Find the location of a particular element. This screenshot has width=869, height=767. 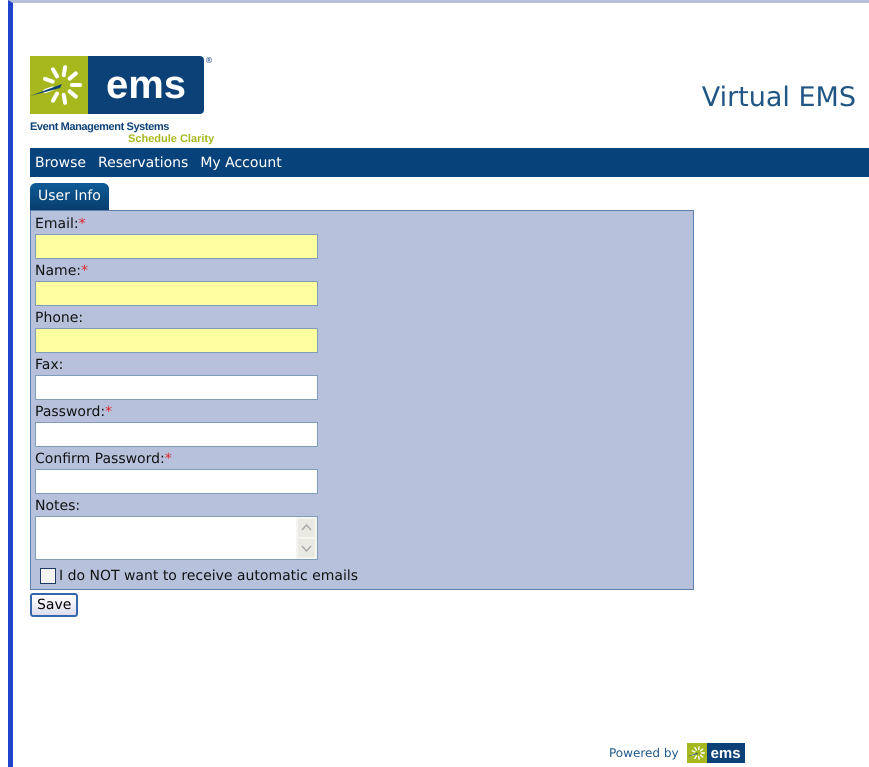

checkbox-label: I do NOT want to receive automatic emails is located at coordinates (208, 576).